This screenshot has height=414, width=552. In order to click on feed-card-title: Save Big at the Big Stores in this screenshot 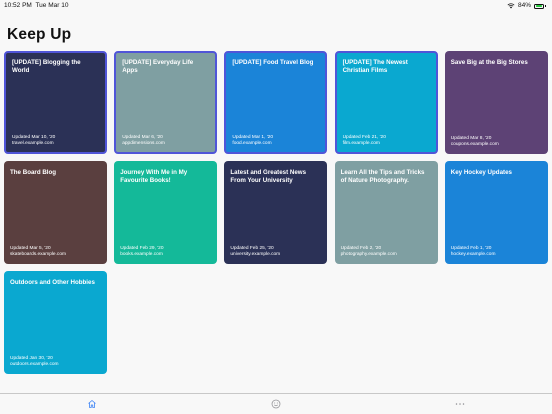, I will do `click(489, 62)`.